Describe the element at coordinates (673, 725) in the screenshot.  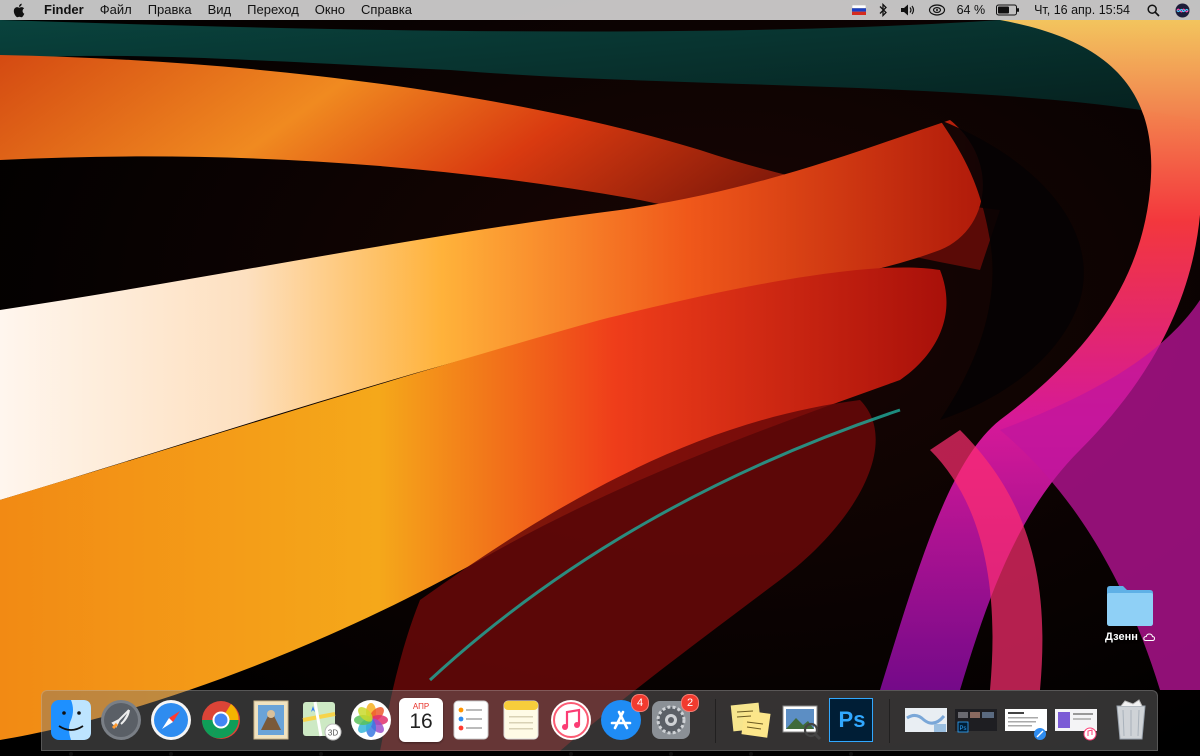
I see `dock-system-preferences: 2` at that location.